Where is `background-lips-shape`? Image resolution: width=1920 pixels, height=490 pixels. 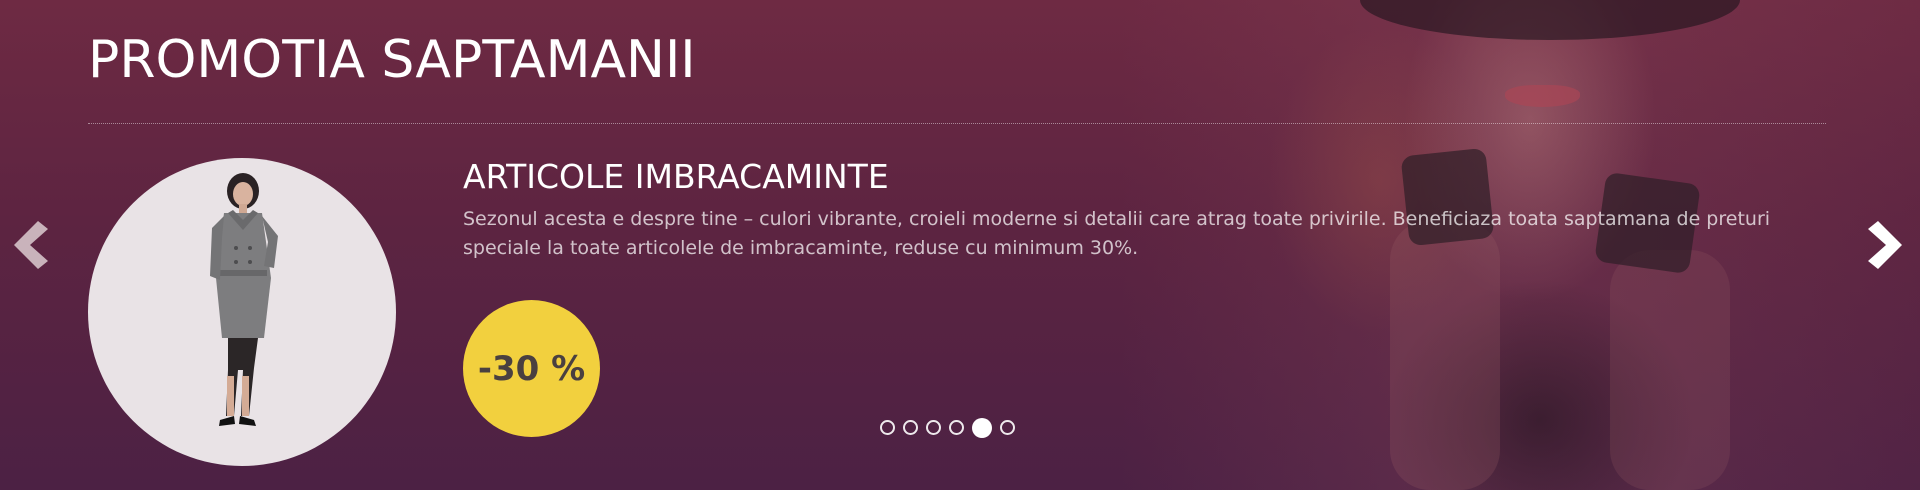 background-lips-shape is located at coordinates (1542, 96).